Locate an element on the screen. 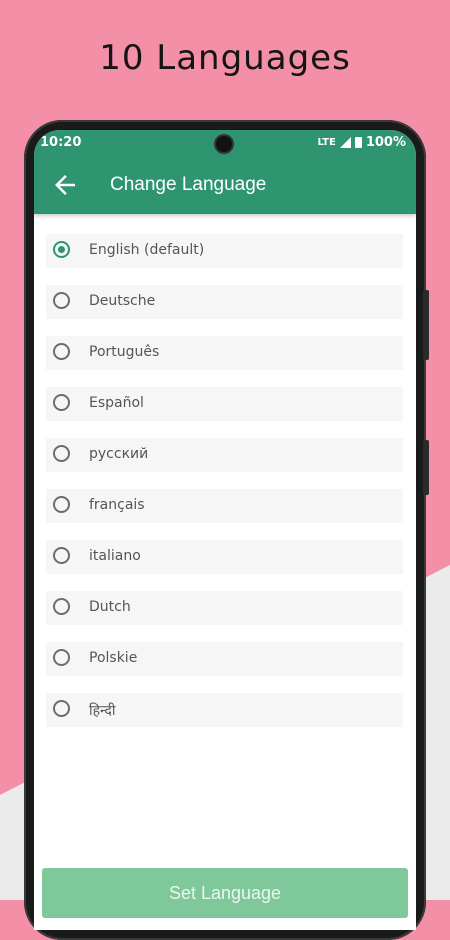 The image size is (450, 940). language-option: русский is located at coordinates (224, 455).